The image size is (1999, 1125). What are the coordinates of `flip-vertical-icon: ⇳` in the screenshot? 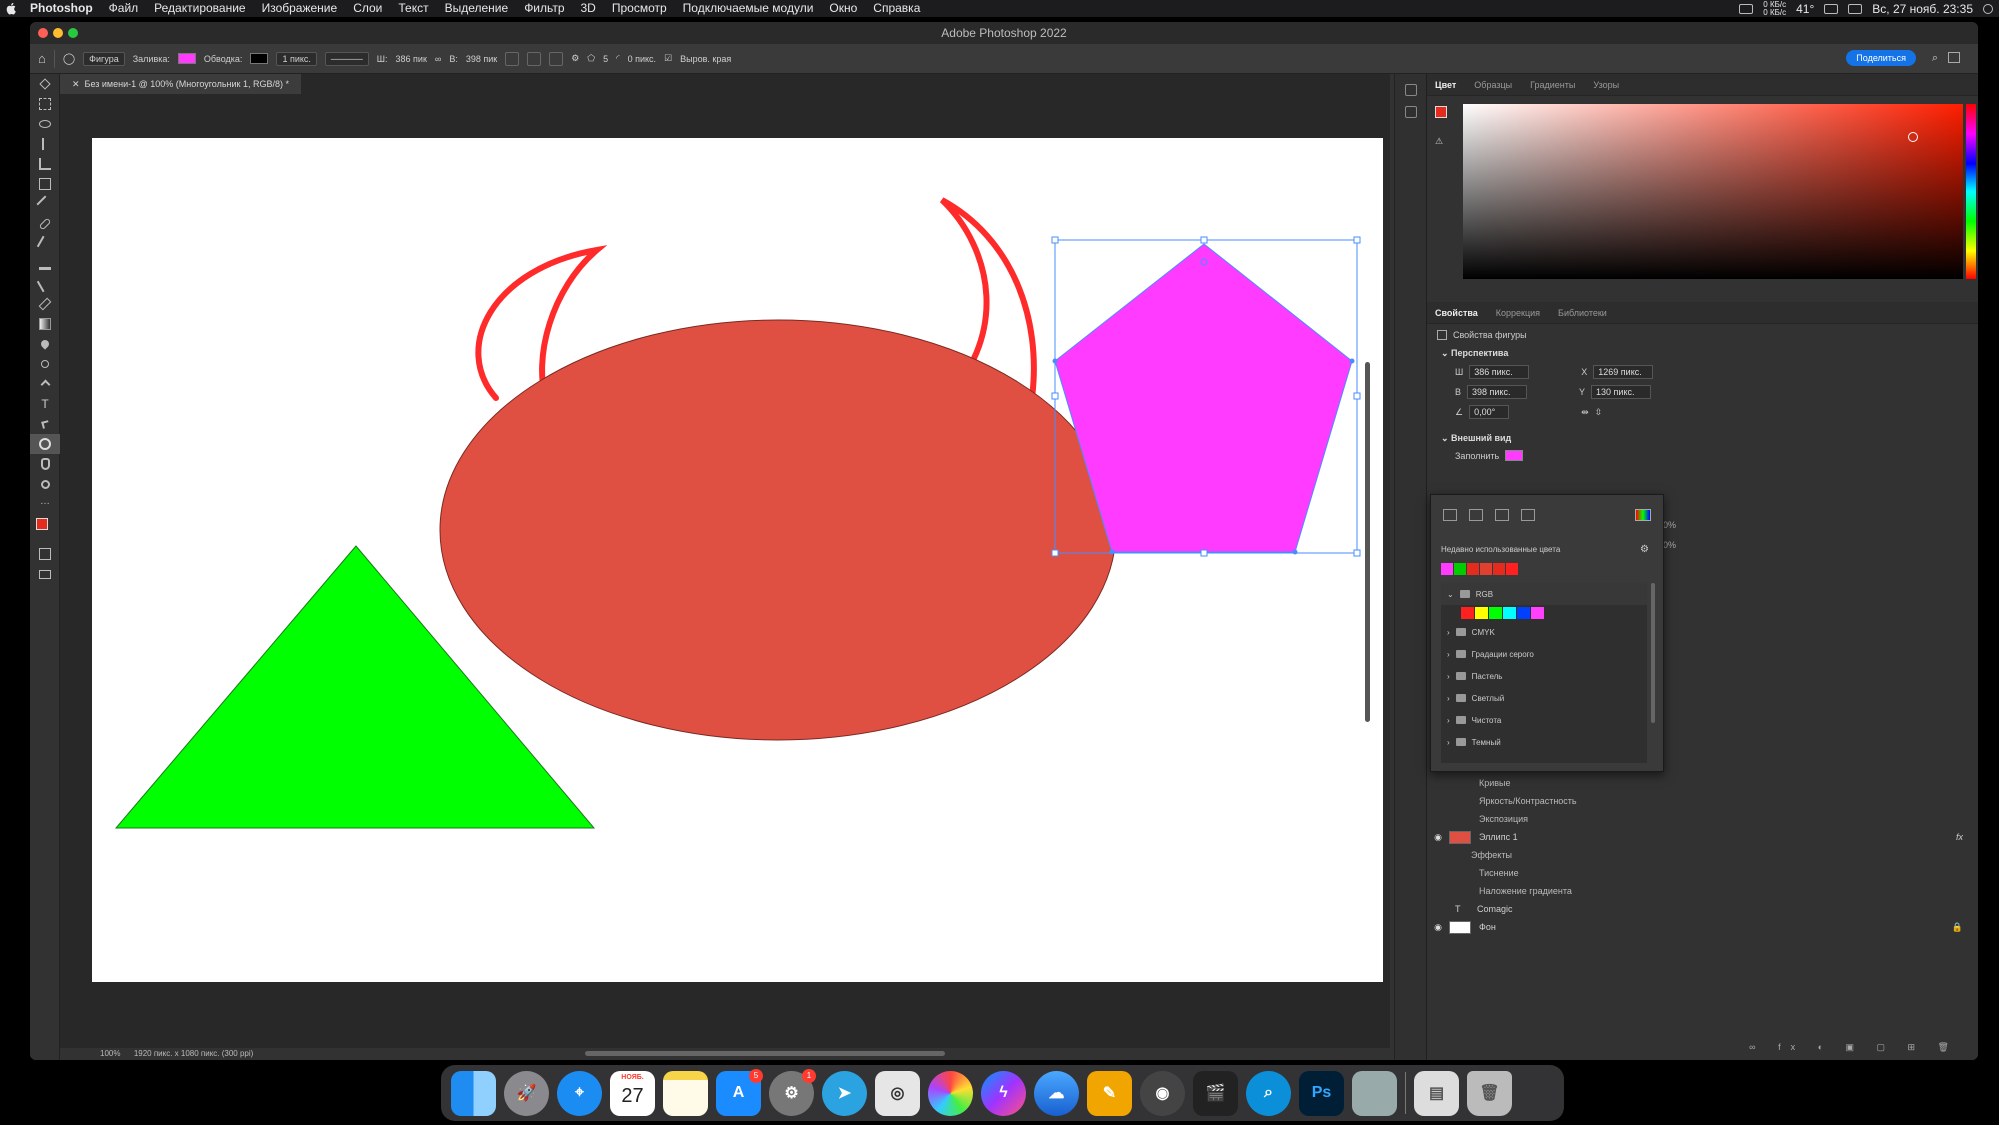 It's located at (1599, 412).